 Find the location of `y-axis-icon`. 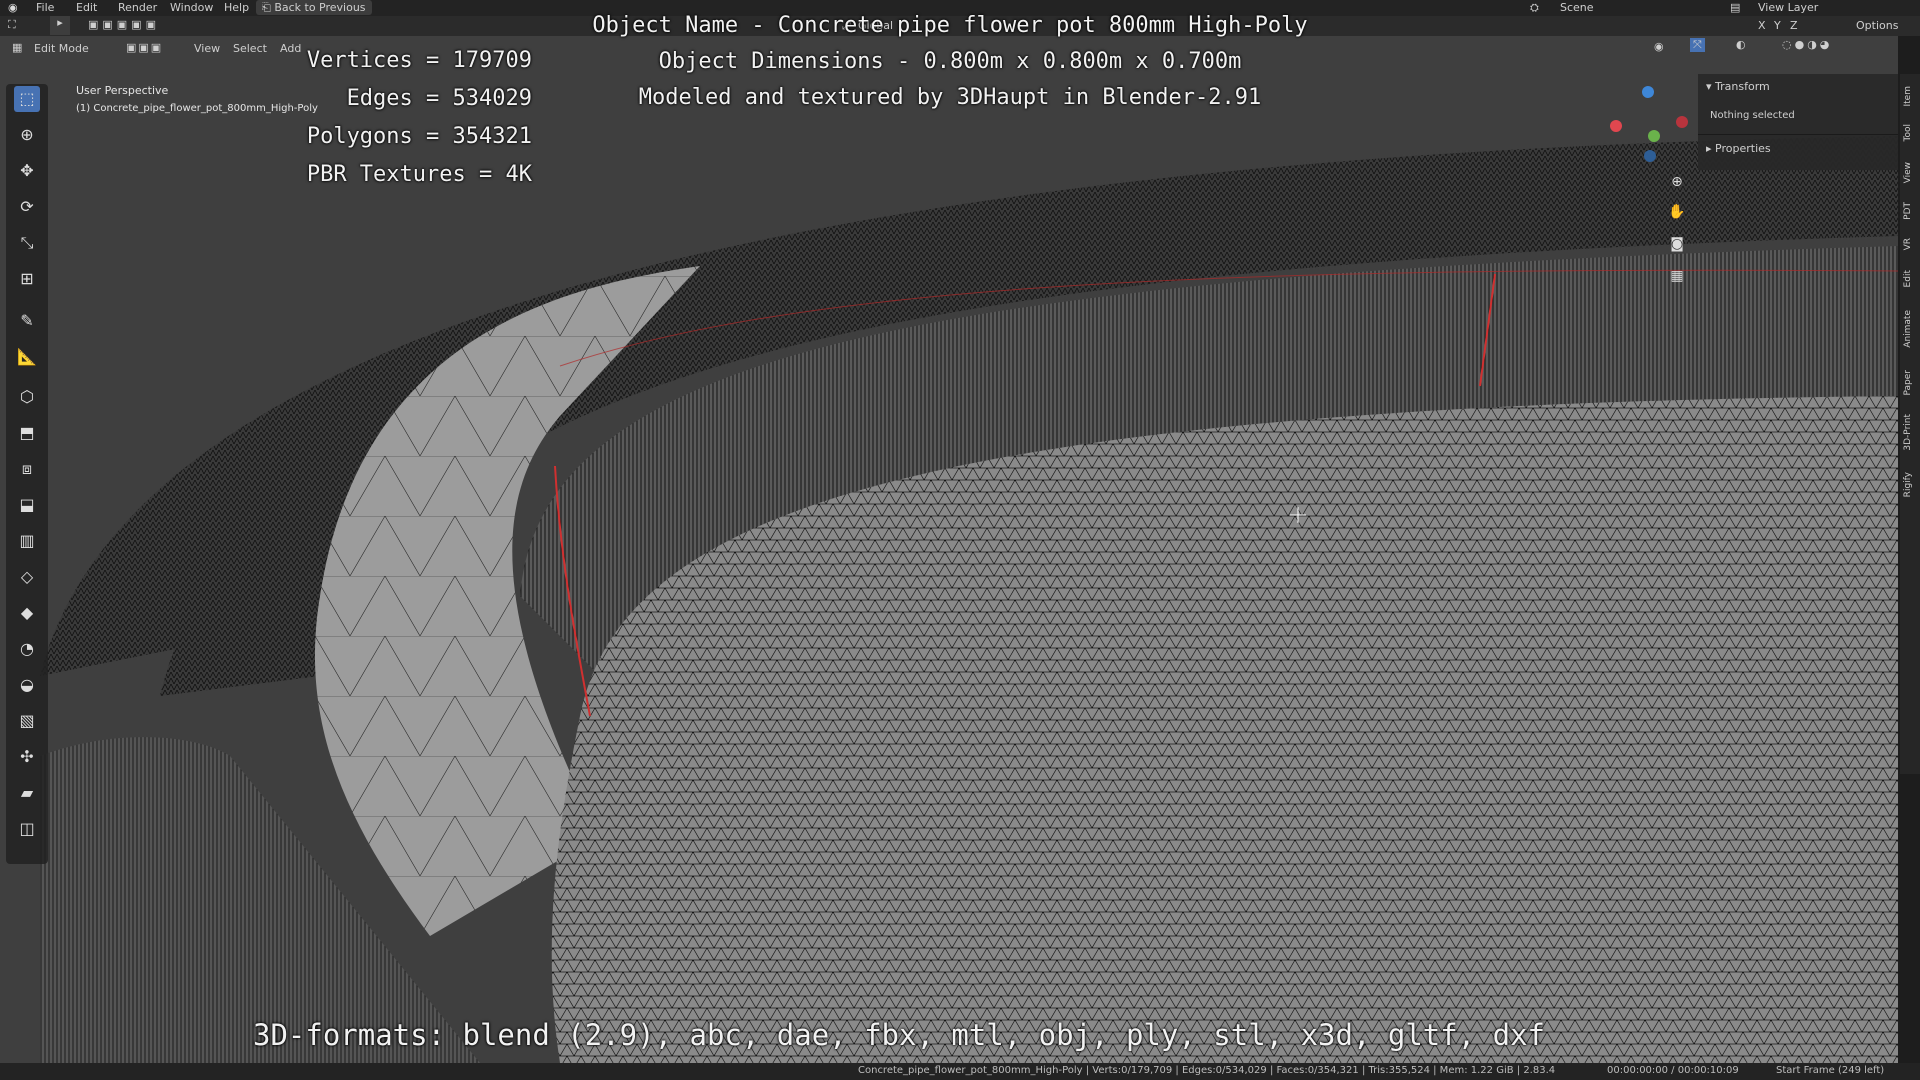

y-axis-icon is located at coordinates (1654, 136).